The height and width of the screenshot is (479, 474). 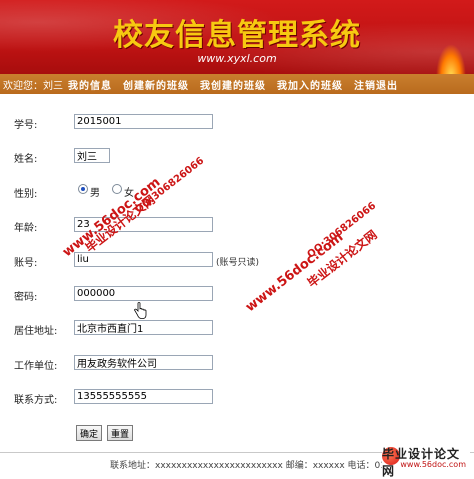 What do you see at coordinates (26, 194) in the screenshot?
I see `gender-label: 性别:` at bounding box center [26, 194].